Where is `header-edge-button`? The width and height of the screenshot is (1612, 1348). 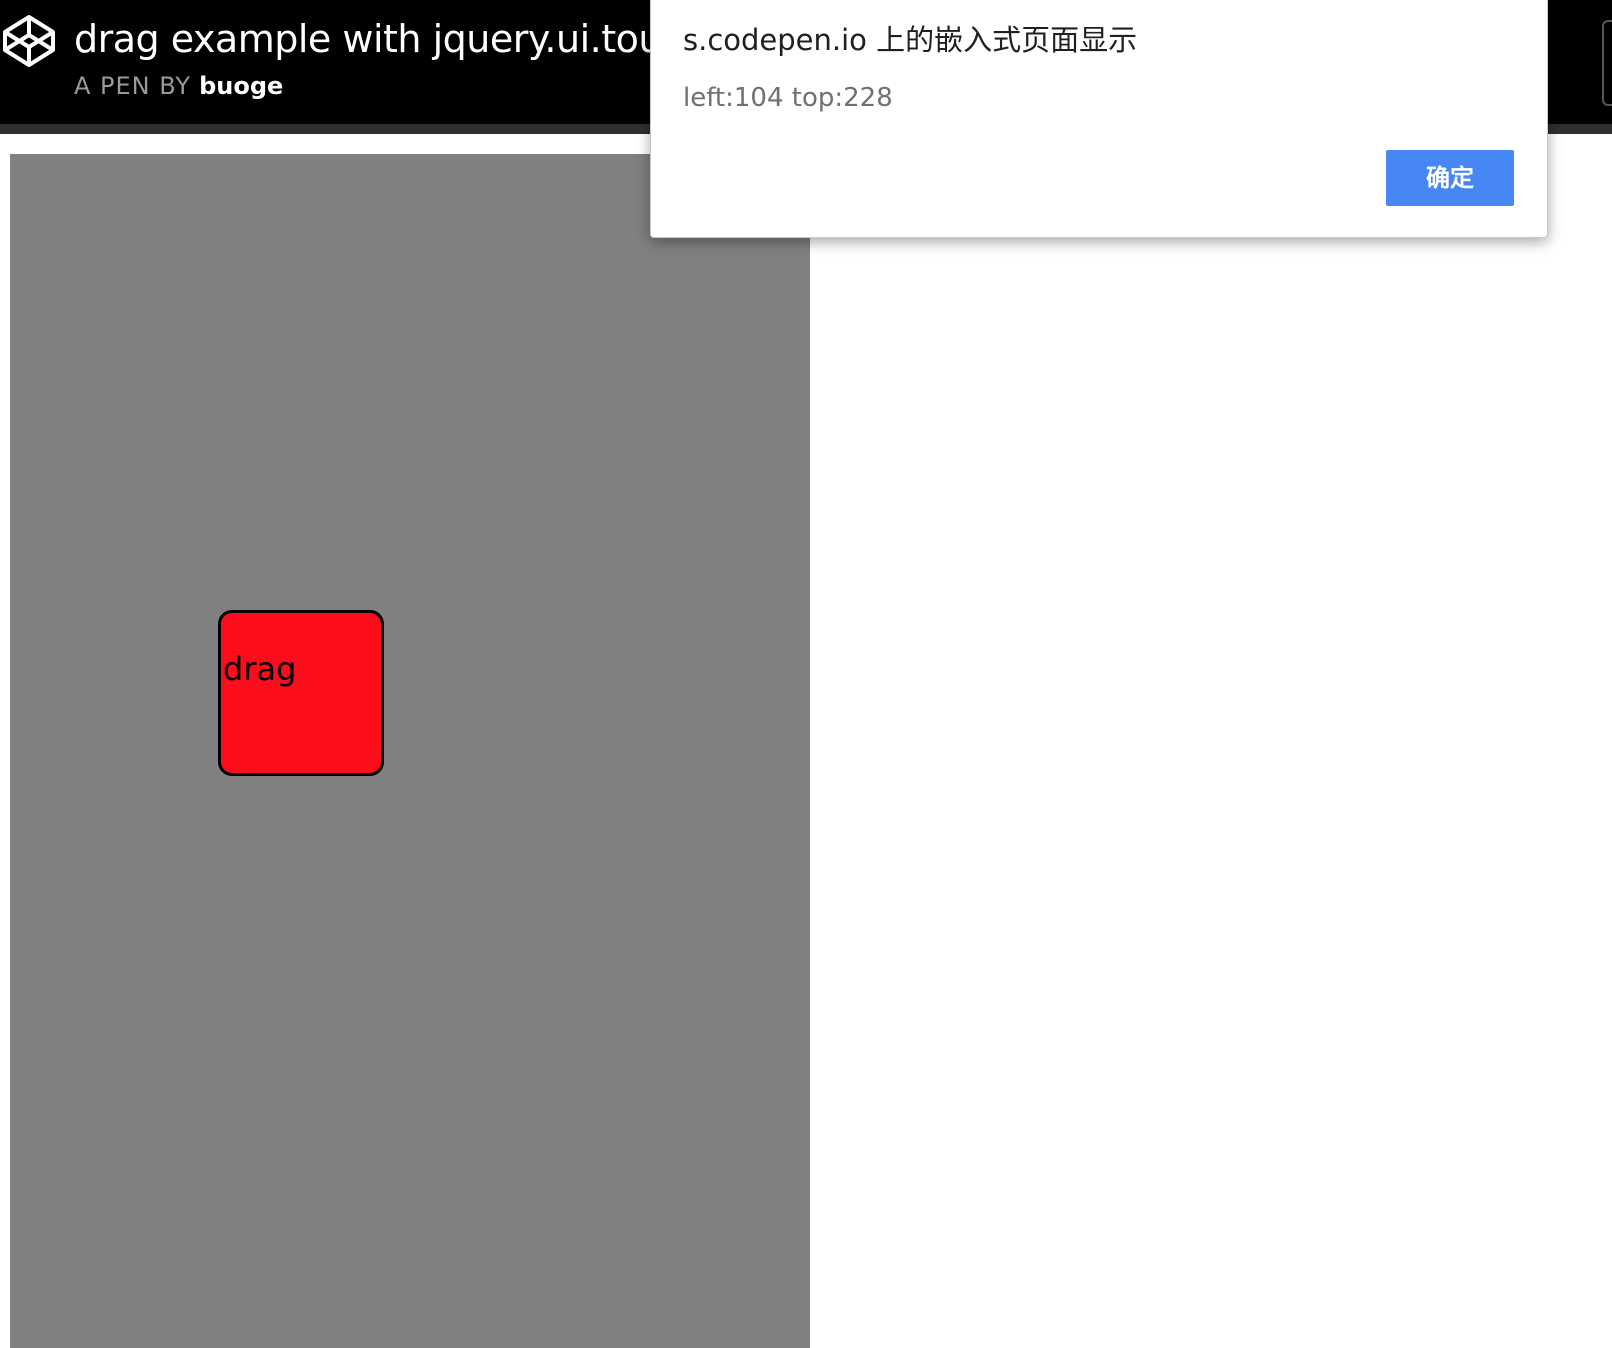
header-edge-button is located at coordinates (1607, 63).